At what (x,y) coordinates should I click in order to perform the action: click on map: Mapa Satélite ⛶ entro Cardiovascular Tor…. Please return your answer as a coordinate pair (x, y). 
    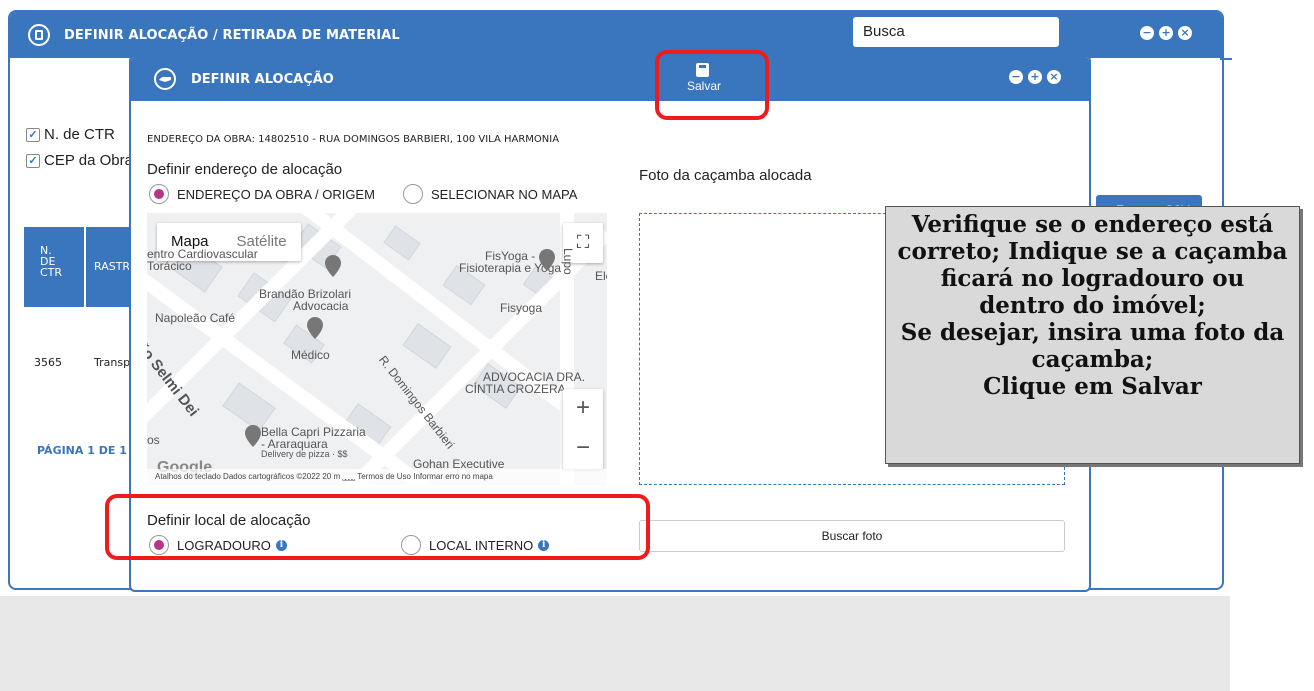
    Looking at the image, I should click on (377, 349).